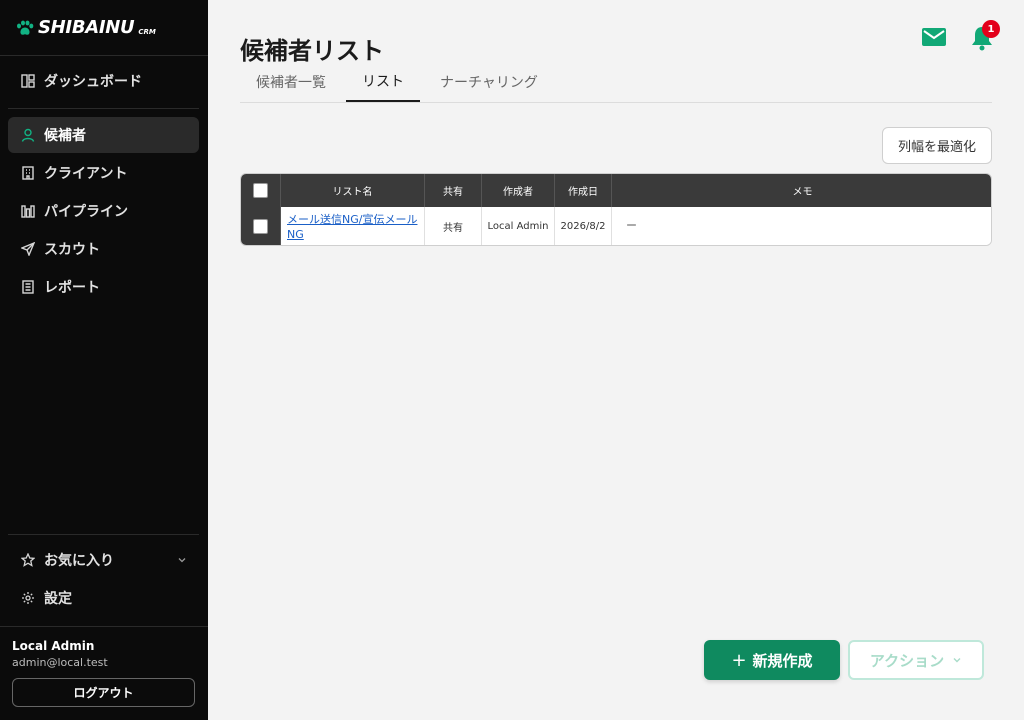 This screenshot has height=720, width=1024. Describe the element at coordinates (28, 249) in the screenshot. I see `send-icon` at that location.